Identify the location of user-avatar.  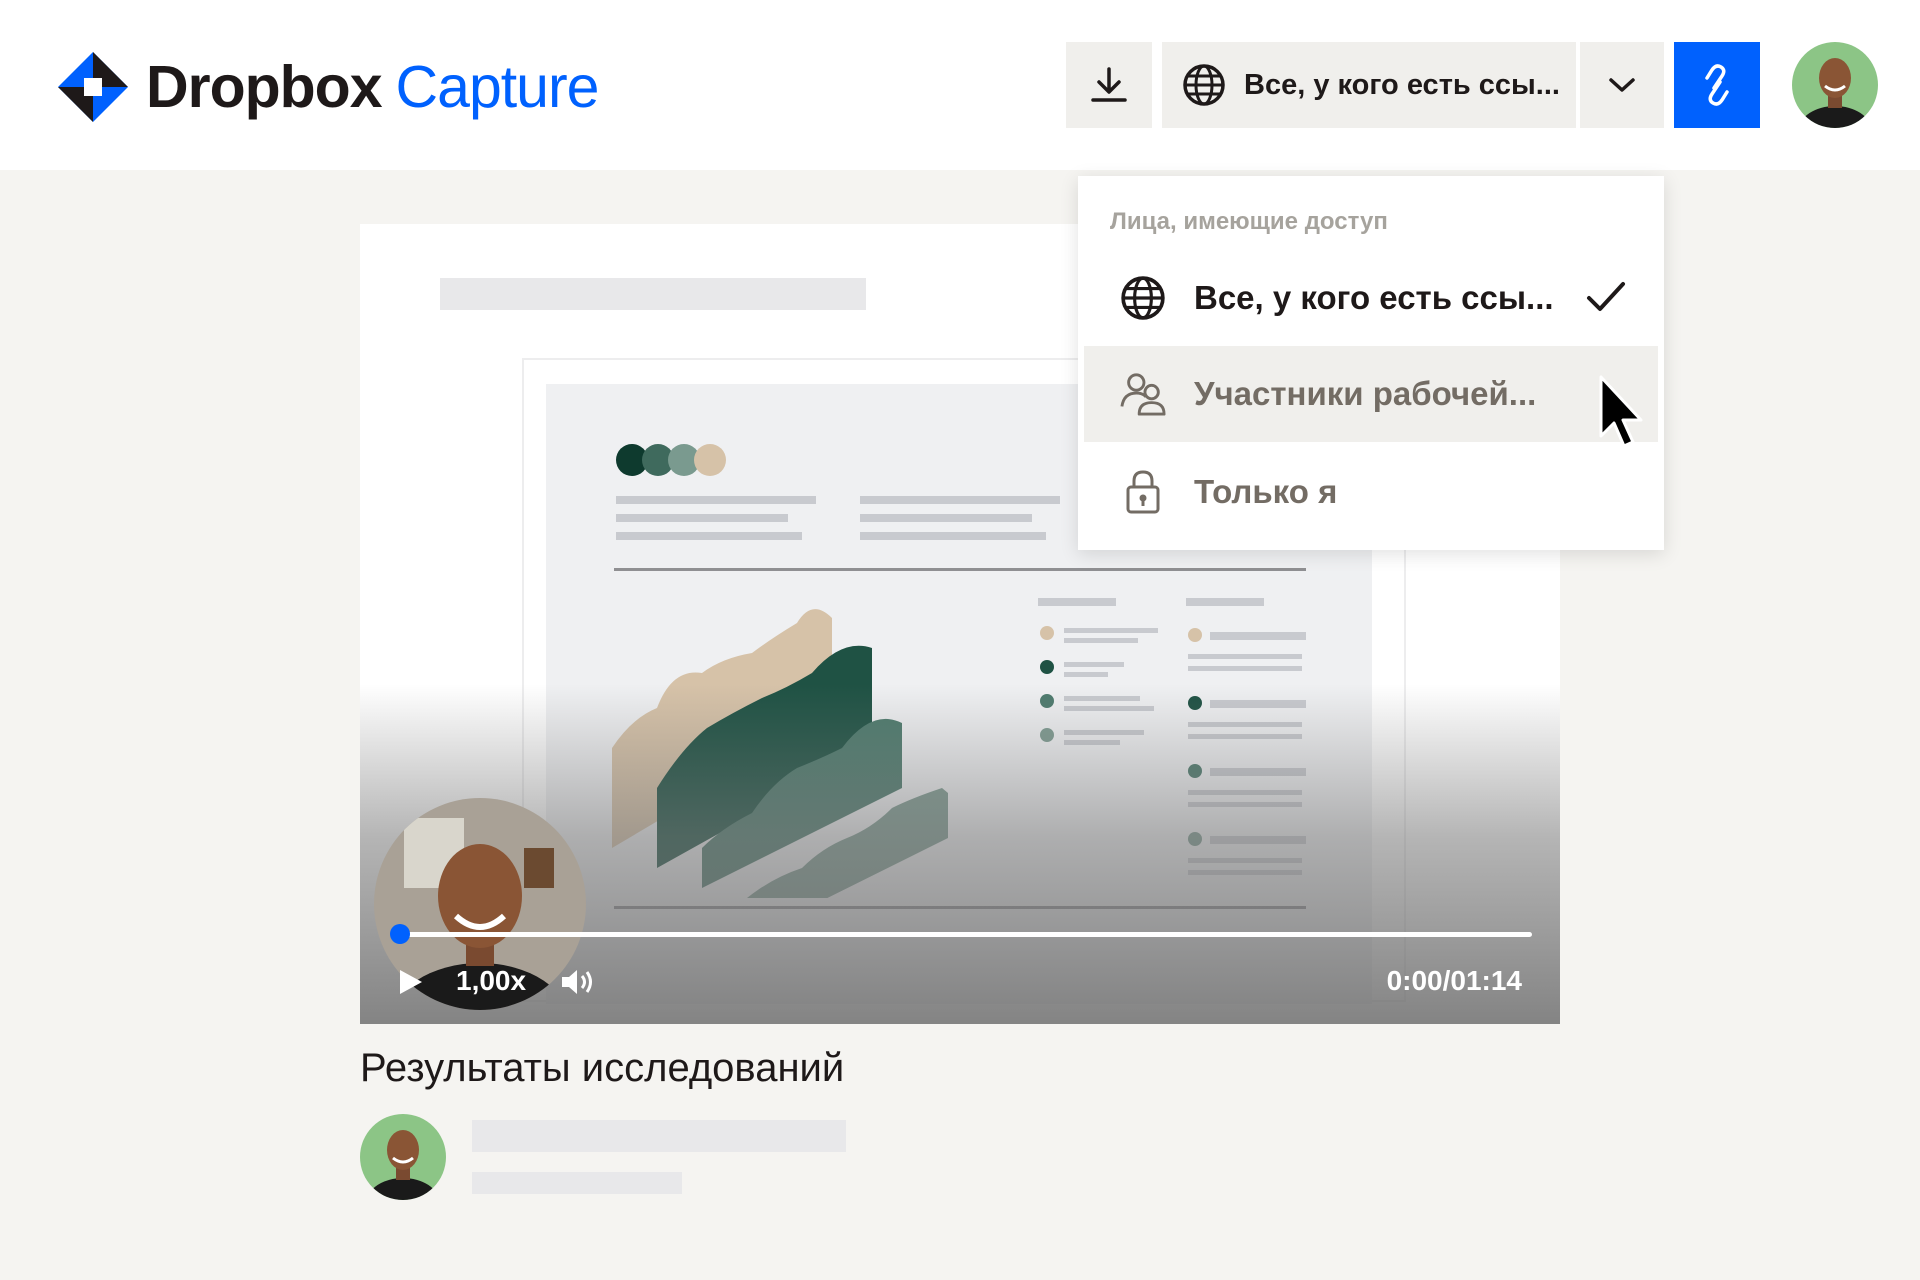
(1835, 85).